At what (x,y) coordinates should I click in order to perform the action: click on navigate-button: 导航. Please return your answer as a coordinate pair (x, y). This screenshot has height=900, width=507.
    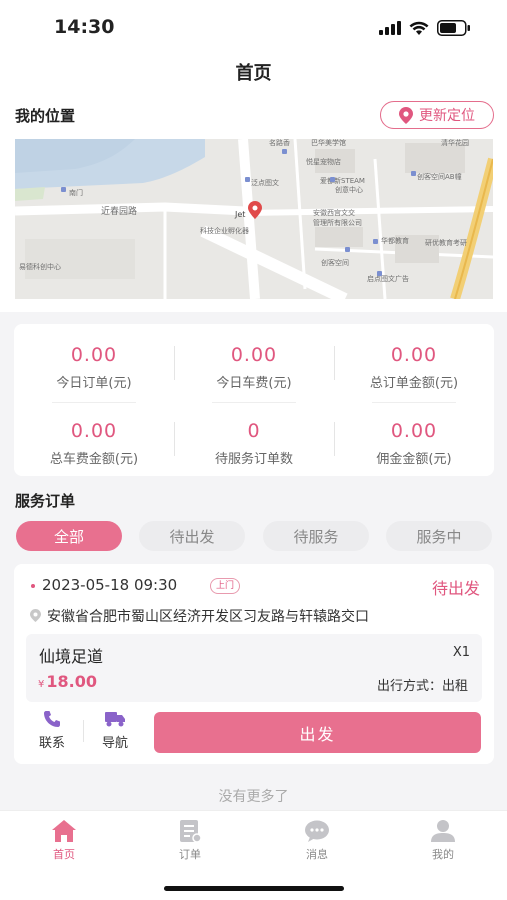
    Looking at the image, I should click on (115, 730).